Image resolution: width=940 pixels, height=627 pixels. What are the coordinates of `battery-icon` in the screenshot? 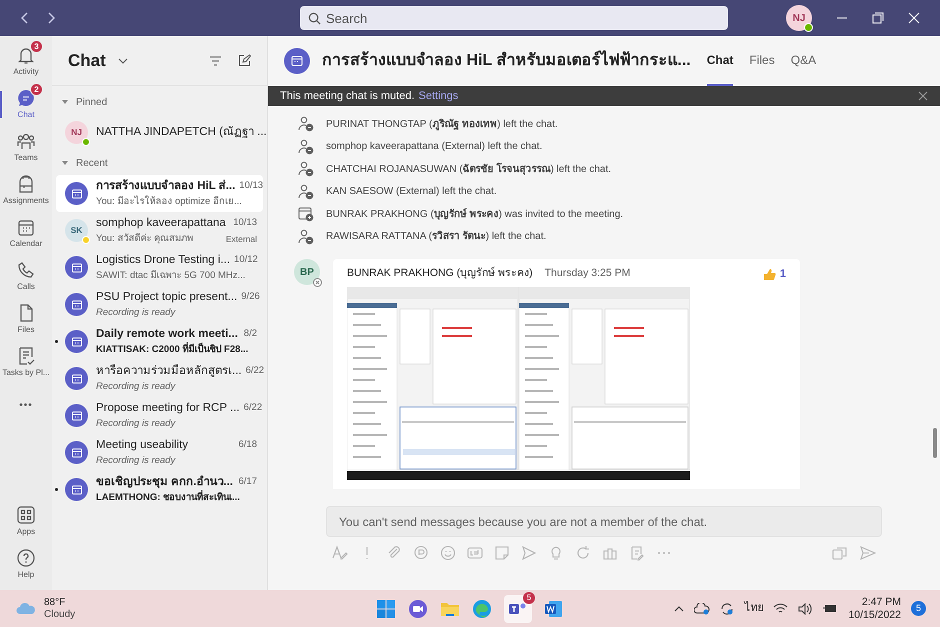 It's located at (830, 608).